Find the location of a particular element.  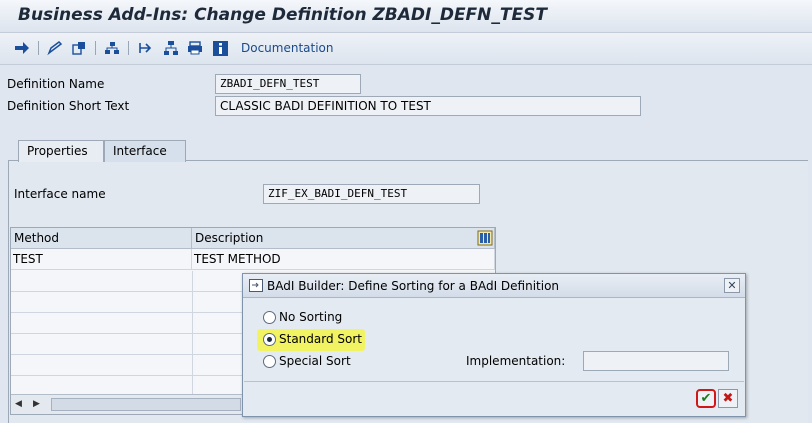

definition-short-text-field: CLASSIC BADI DEFINITION TO TEST is located at coordinates (428, 106).